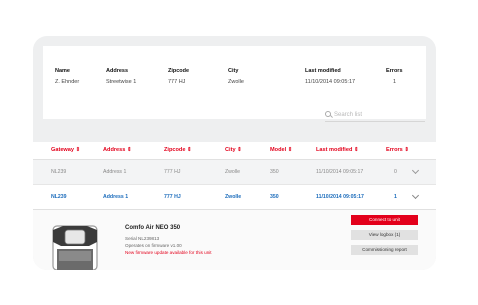 The image size is (478, 305). I want to click on column-label-city: City, so click(230, 150).